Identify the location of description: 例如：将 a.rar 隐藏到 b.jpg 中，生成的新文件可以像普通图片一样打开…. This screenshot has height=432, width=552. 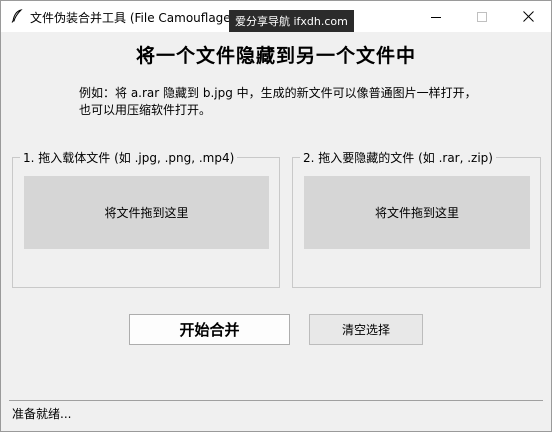
(289, 102).